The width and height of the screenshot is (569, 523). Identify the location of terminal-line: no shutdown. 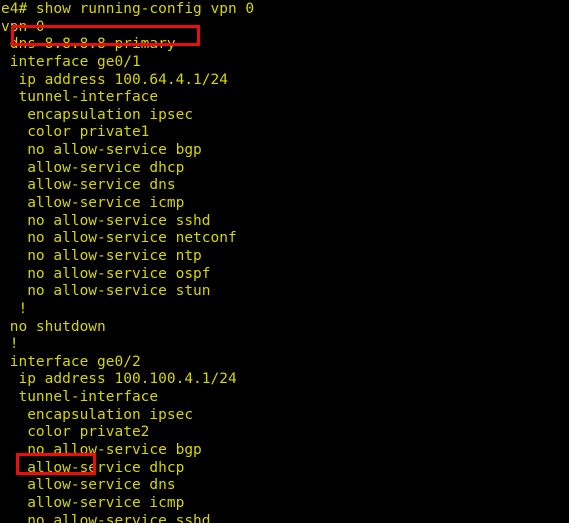
(53, 326).